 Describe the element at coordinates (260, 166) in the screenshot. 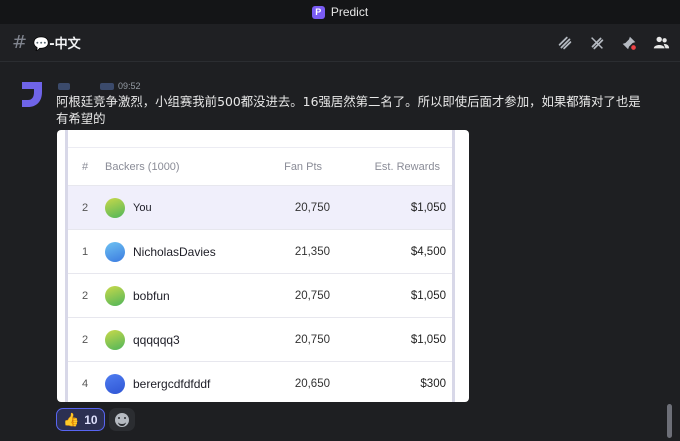

I see `leaderboard-header: # Backers (1000) Fan Pts Est. Rewards` at that location.